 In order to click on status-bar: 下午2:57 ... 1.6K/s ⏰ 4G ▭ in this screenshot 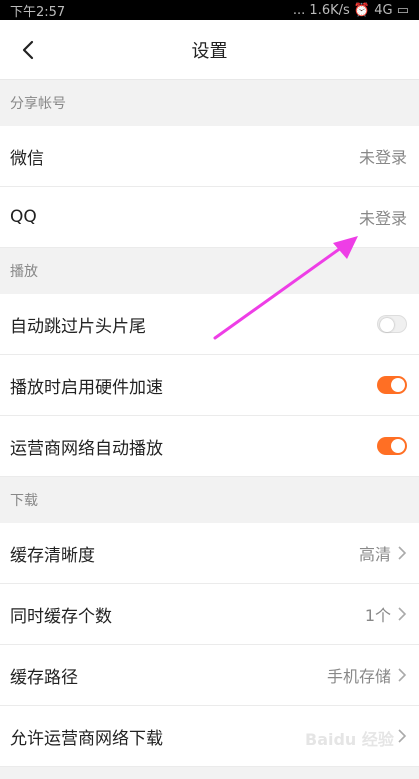, I will do `click(209, 10)`.